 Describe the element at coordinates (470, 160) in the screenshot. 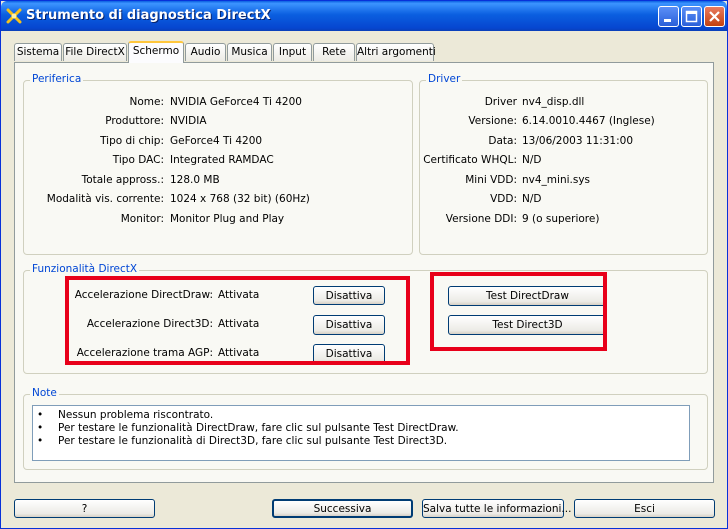

I see `driver-label: Certificato WHQL:` at that location.